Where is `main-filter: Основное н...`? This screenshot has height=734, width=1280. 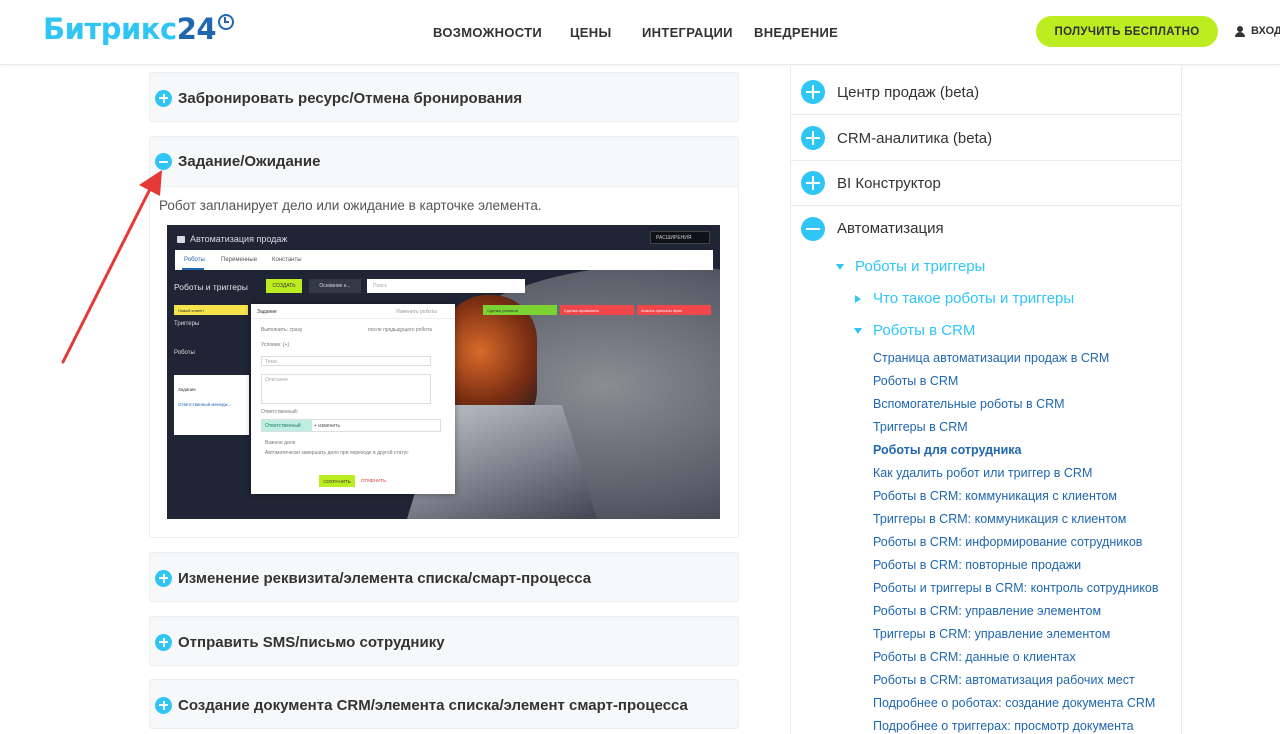
main-filter: Основное н... is located at coordinates (335, 286).